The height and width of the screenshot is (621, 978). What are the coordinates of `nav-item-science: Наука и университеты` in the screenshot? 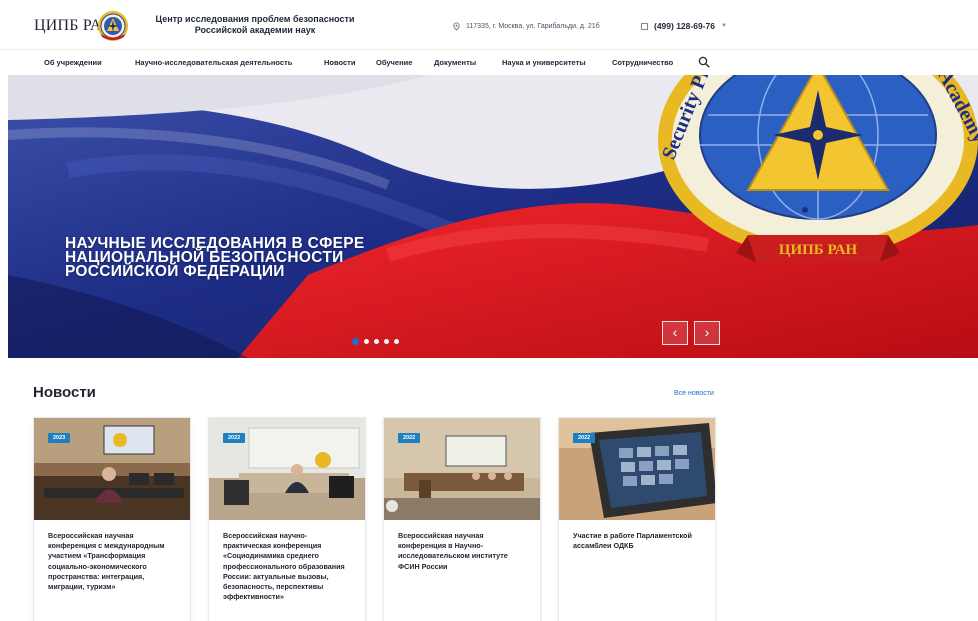 It's located at (544, 62).